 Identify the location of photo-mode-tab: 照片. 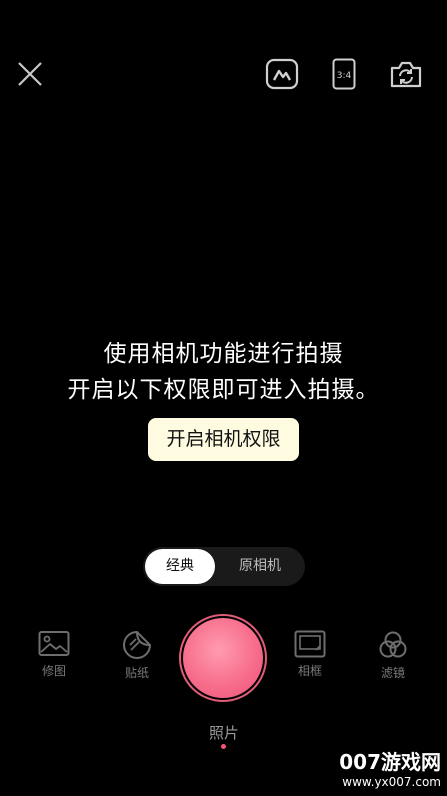
(224, 732).